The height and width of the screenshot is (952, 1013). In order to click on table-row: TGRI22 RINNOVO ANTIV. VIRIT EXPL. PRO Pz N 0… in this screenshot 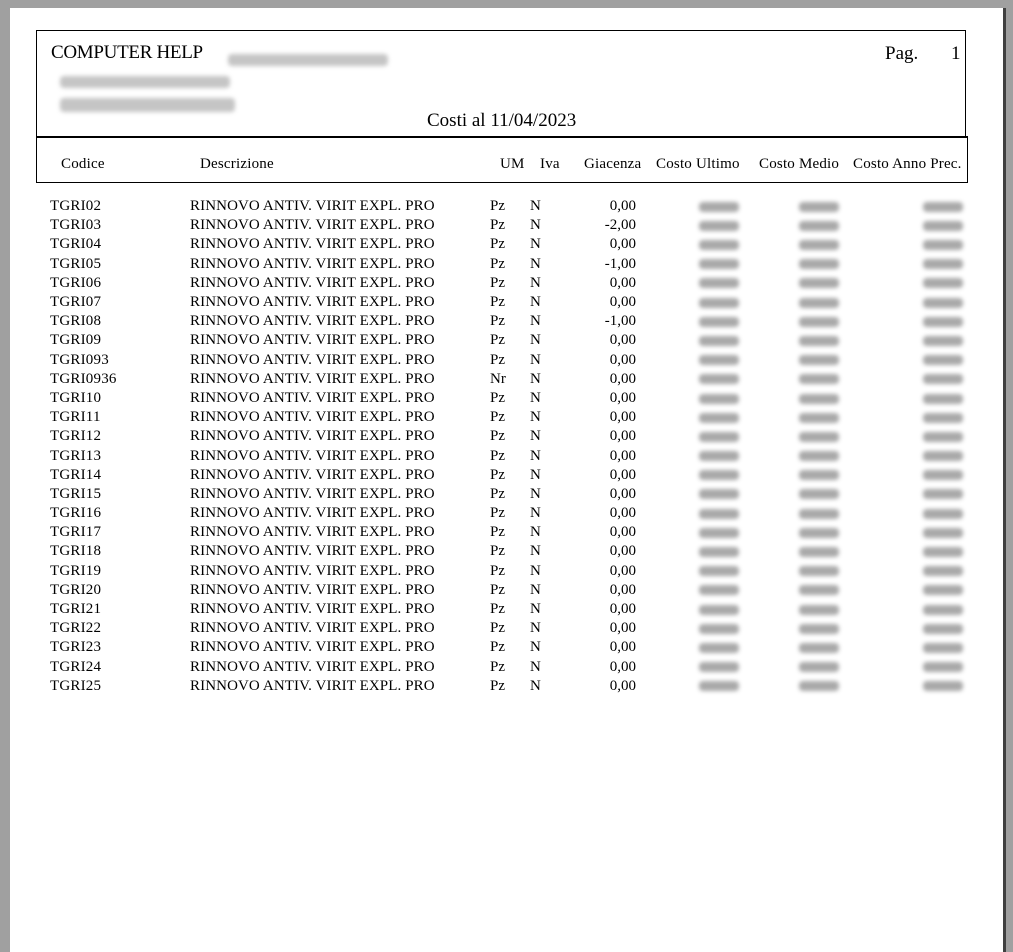, I will do `click(506, 628)`.